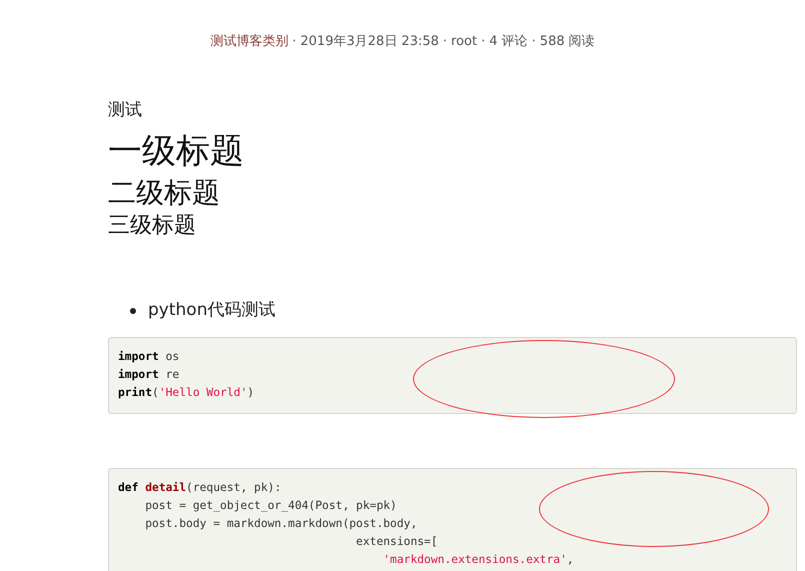  Describe the element at coordinates (152, 226) in the screenshot. I see `heading-level-3: 三级标题` at that location.